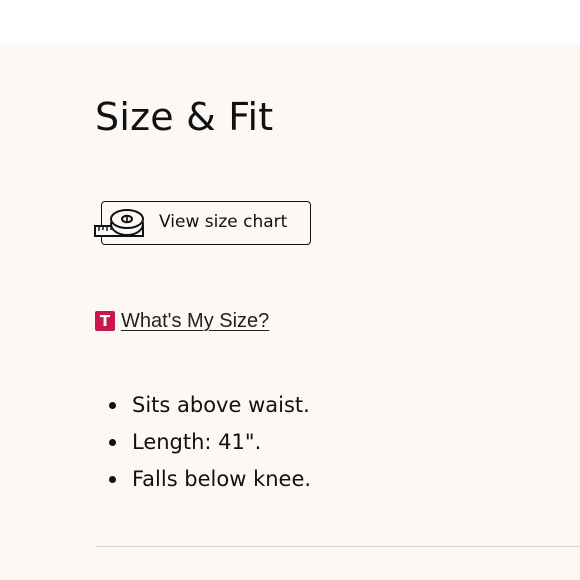 The height and width of the screenshot is (580, 580). Describe the element at coordinates (119, 223) in the screenshot. I see `measuring-tape-icon` at that location.